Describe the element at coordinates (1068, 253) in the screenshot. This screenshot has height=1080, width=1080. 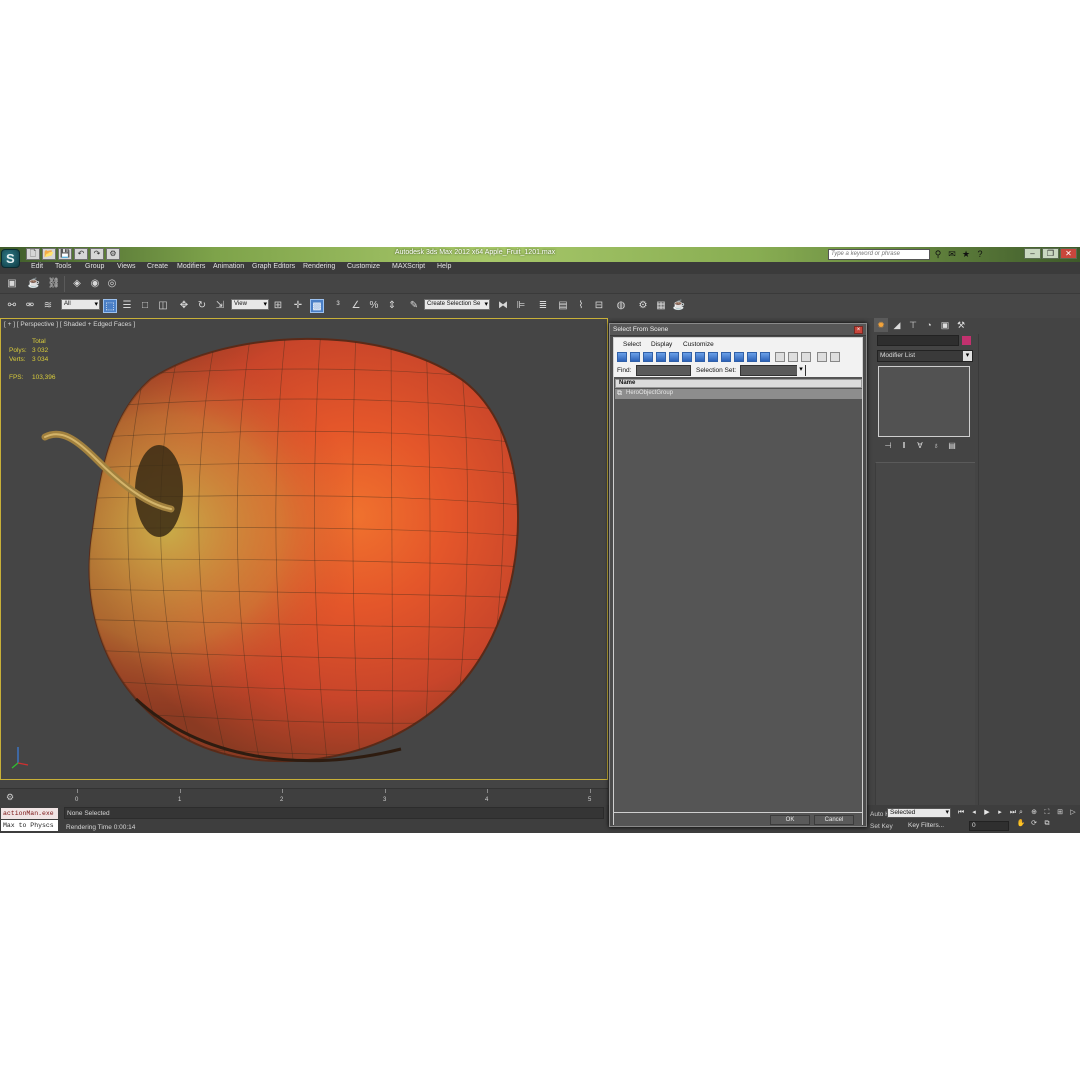
I see `close-button: ✕` at that location.